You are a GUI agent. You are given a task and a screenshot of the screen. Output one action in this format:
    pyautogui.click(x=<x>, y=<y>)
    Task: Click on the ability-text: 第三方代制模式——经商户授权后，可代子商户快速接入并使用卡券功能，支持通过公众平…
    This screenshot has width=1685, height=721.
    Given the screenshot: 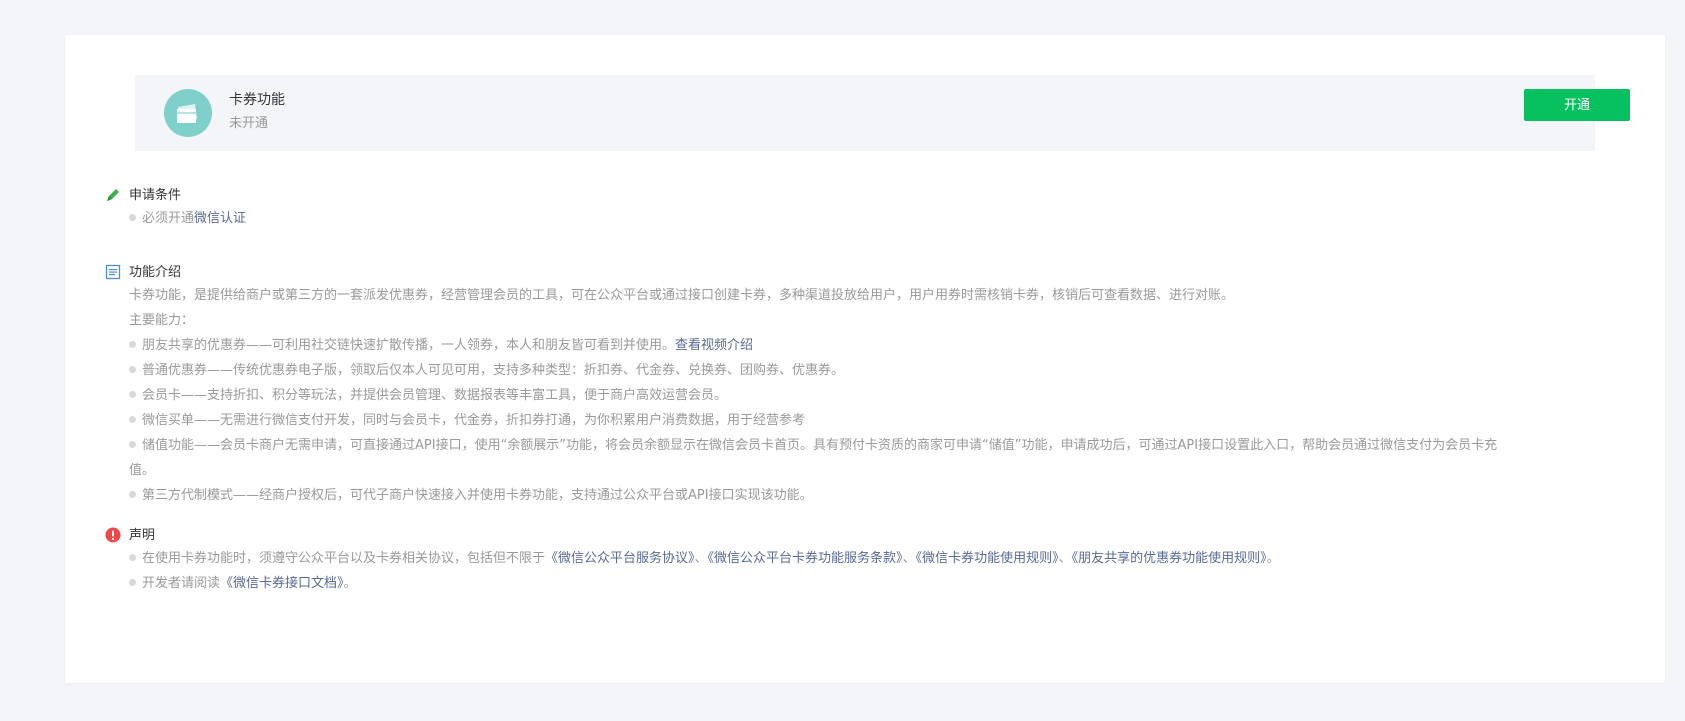 What is the action you would take?
    pyautogui.click(x=477, y=495)
    